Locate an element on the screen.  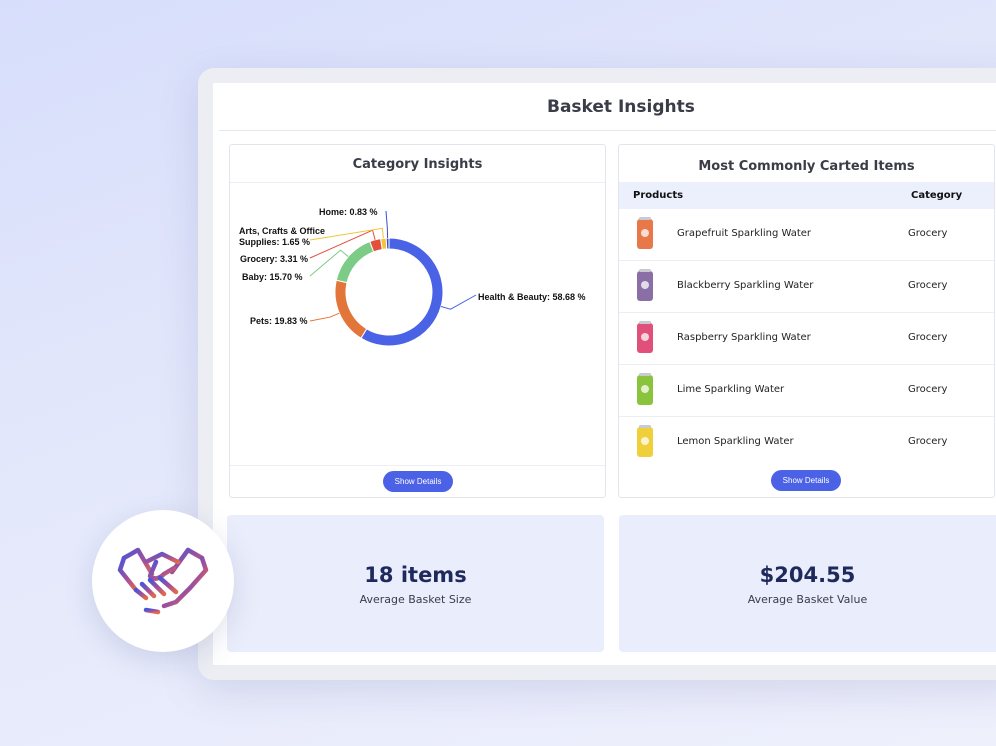
average-basket-value-label: Average Basket Value is located at coordinates (807, 599).